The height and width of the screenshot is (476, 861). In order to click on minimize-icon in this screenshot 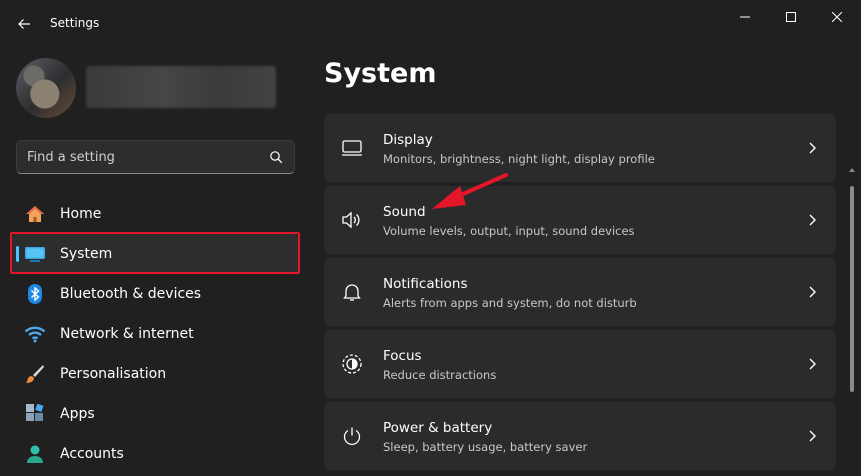, I will do `click(745, 17)`.